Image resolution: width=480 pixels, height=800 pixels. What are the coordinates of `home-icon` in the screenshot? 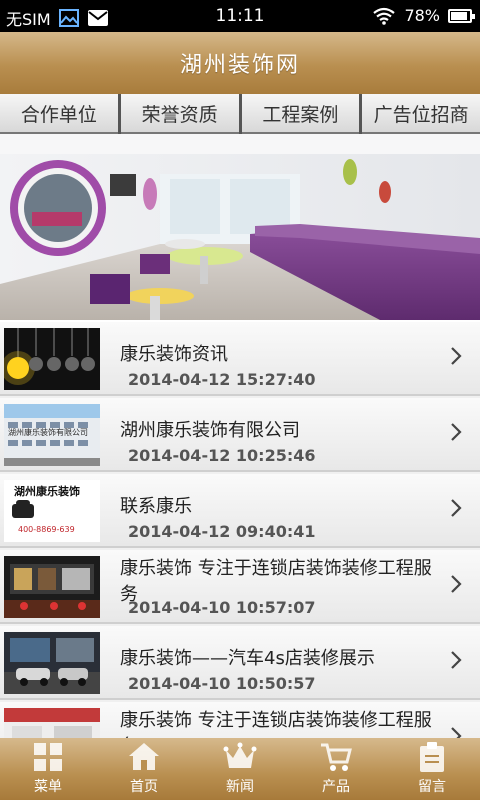 It's located at (144, 756).